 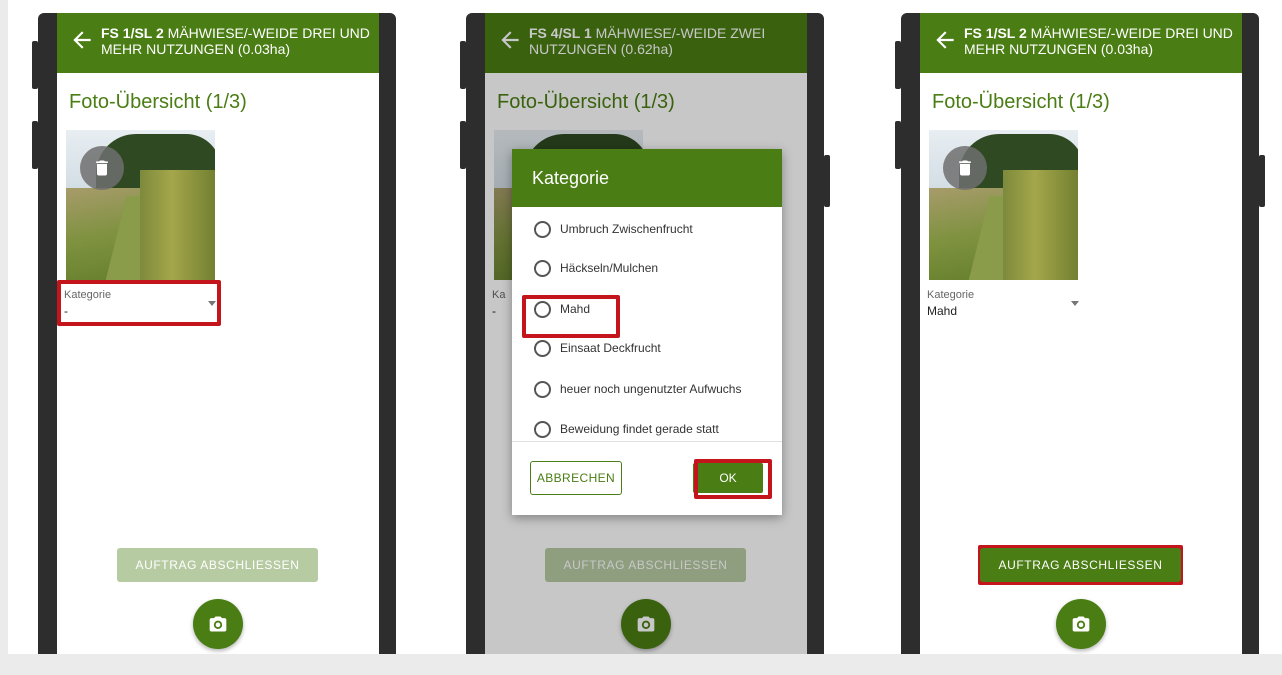 What do you see at coordinates (1005, 303) in the screenshot?
I see `kategorie-select: Kategorie Mahd` at bounding box center [1005, 303].